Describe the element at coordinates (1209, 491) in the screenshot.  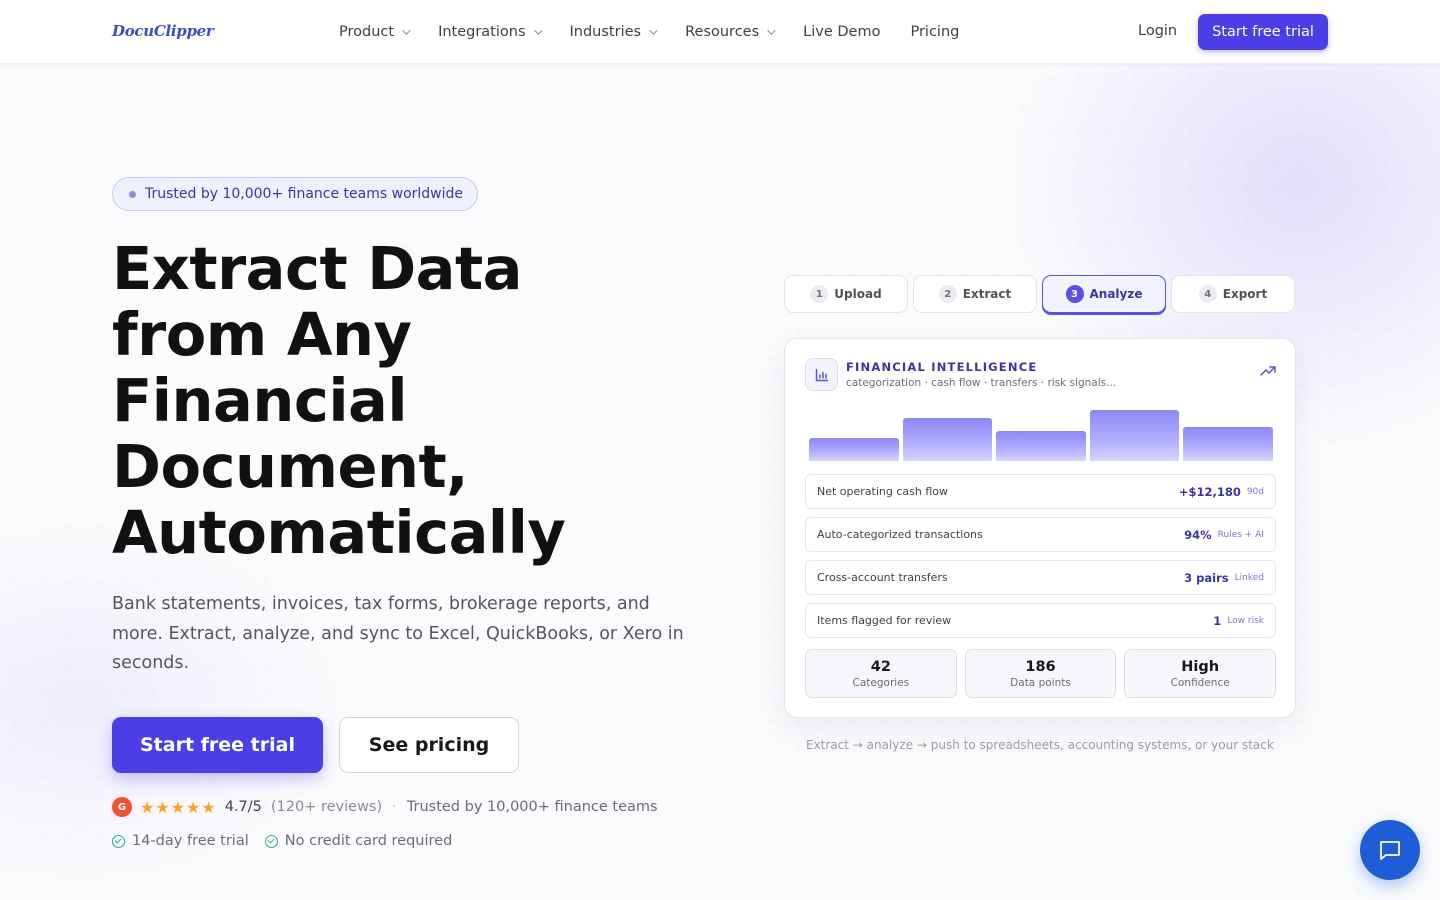
I see `metric-value: +$12,180` at that location.